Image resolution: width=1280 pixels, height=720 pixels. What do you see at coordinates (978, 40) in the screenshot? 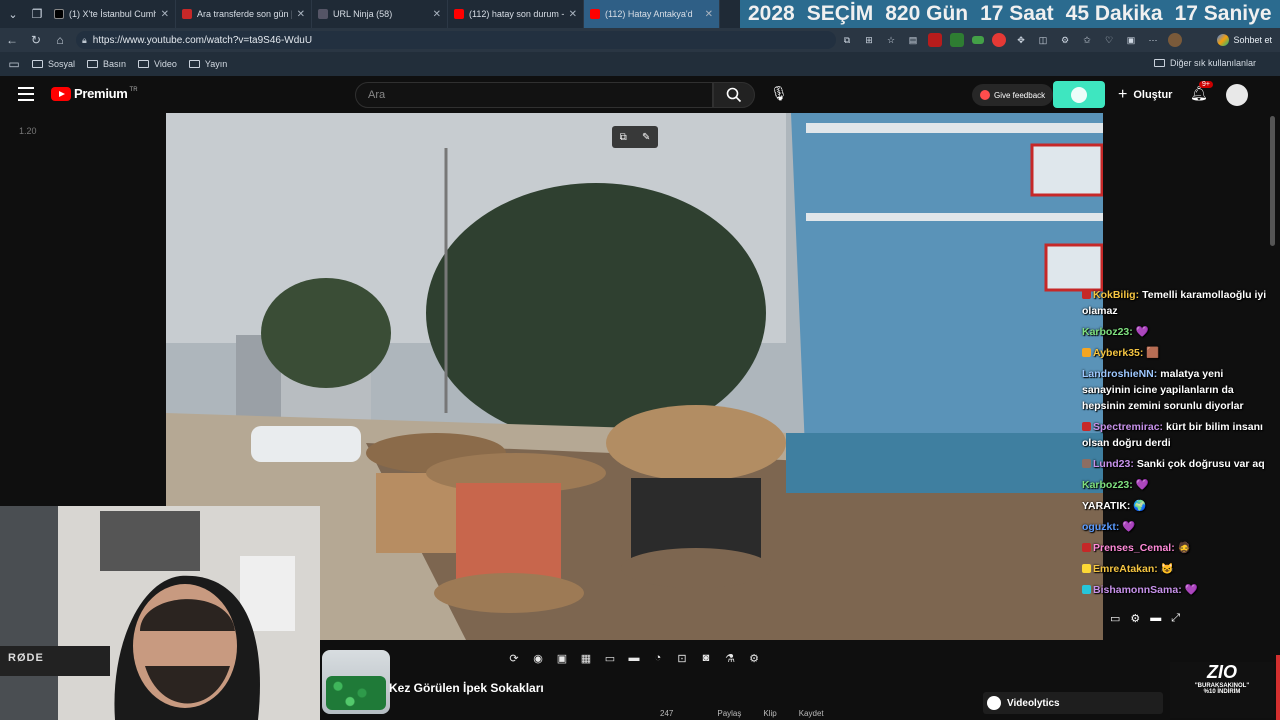
I see `extension-battery-icon` at bounding box center [978, 40].